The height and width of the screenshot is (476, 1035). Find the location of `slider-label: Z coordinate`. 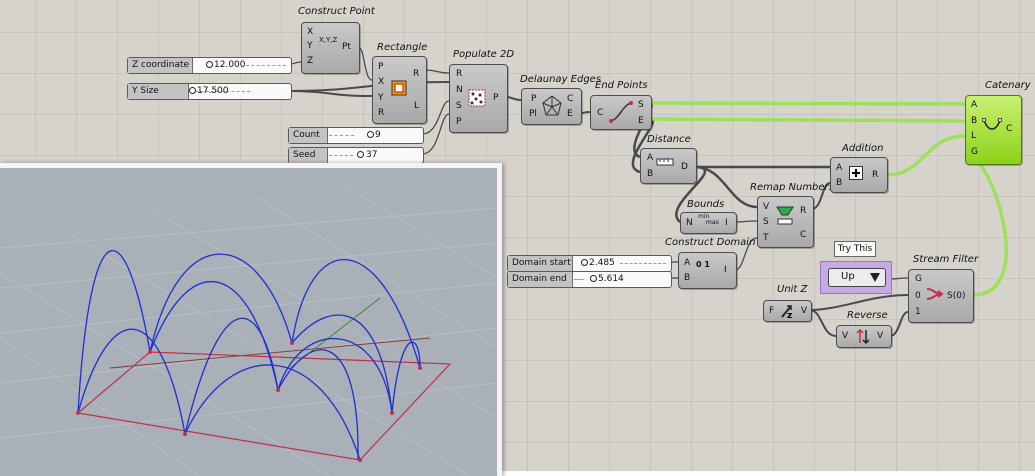

slider-label: Z coordinate is located at coordinates (160, 65).